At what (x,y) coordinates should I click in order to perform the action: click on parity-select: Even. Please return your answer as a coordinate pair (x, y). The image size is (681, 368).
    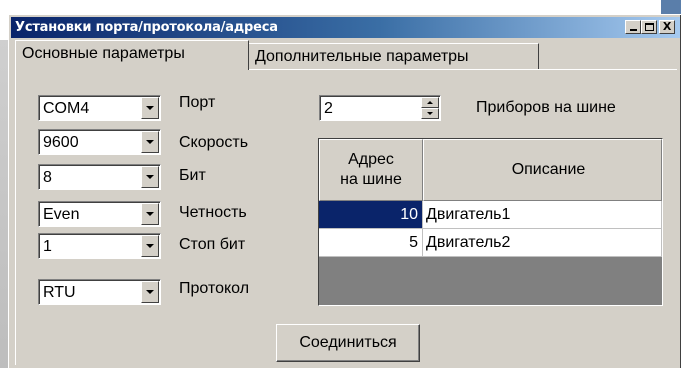
    Looking at the image, I should click on (99, 214).